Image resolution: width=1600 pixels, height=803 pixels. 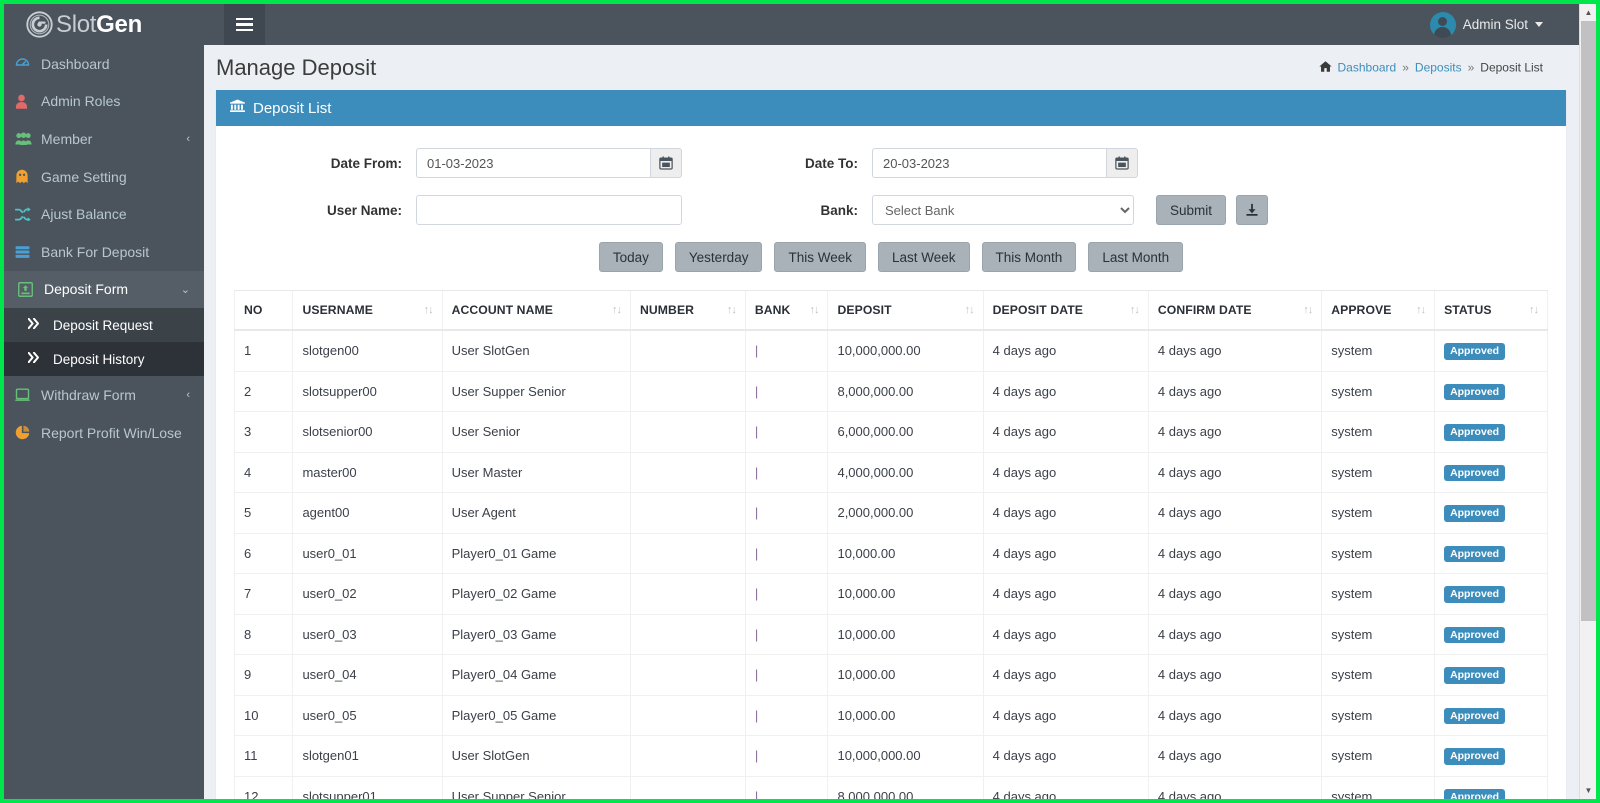 What do you see at coordinates (104, 102) in the screenshot?
I see `sidebar-item-admin-roles: Admin Roles` at bounding box center [104, 102].